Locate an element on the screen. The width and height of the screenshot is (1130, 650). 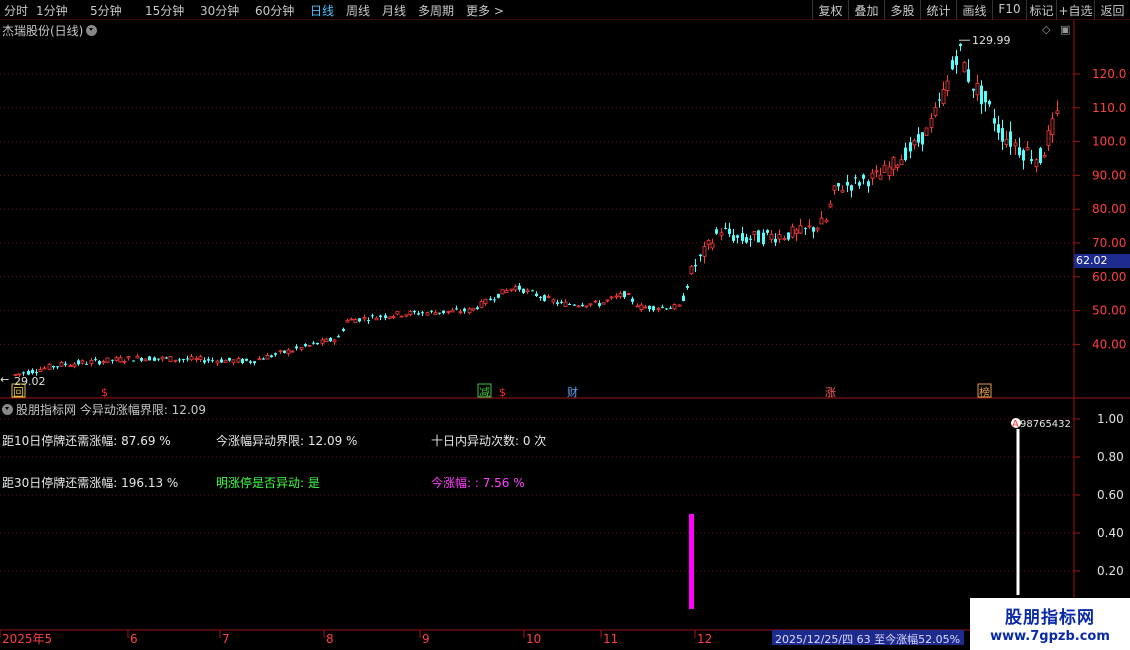
mark-button: 标记 is located at coordinates (1041, 10).